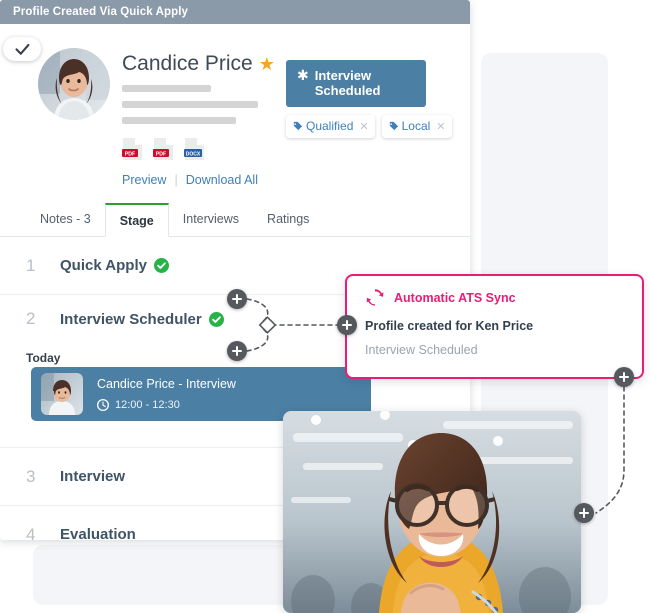 Image resolution: width=650 pixels, height=613 pixels. I want to click on tag-list: Qualified ✕ Local ✕, so click(369, 126).